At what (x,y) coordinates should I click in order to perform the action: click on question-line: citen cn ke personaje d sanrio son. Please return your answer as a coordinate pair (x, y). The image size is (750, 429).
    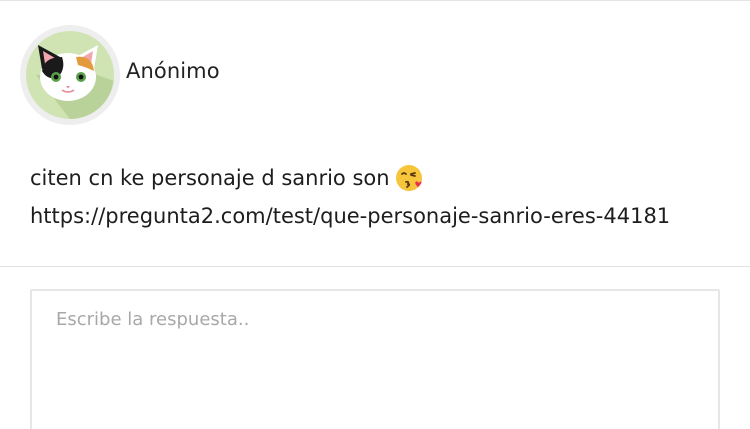
    Looking at the image, I should click on (380, 178).